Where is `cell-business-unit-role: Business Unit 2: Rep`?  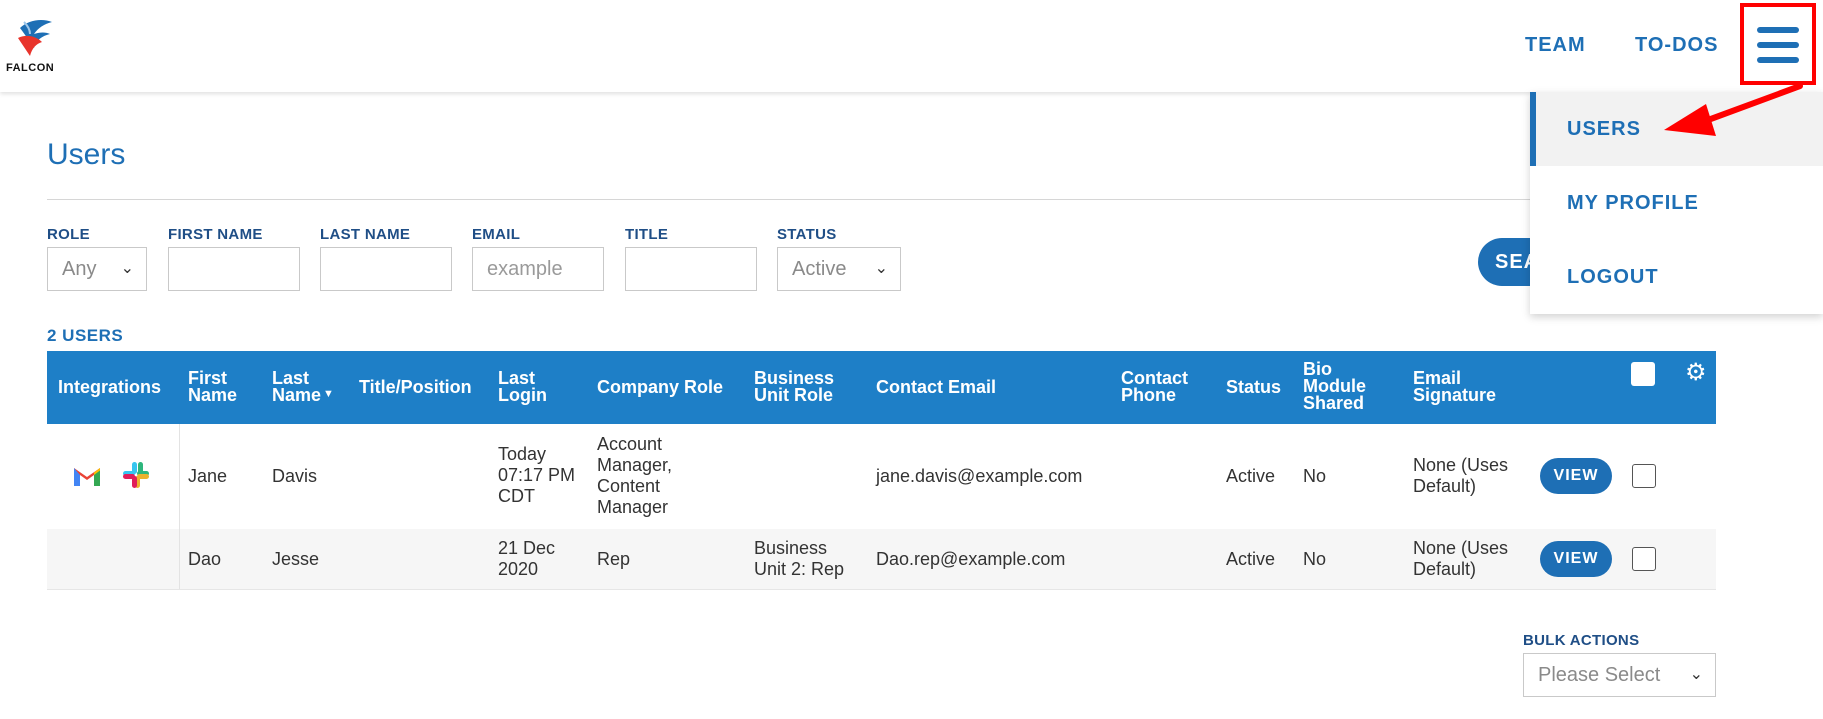
cell-business-unit-role: Business Unit 2: Rep is located at coordinates (799, 559).